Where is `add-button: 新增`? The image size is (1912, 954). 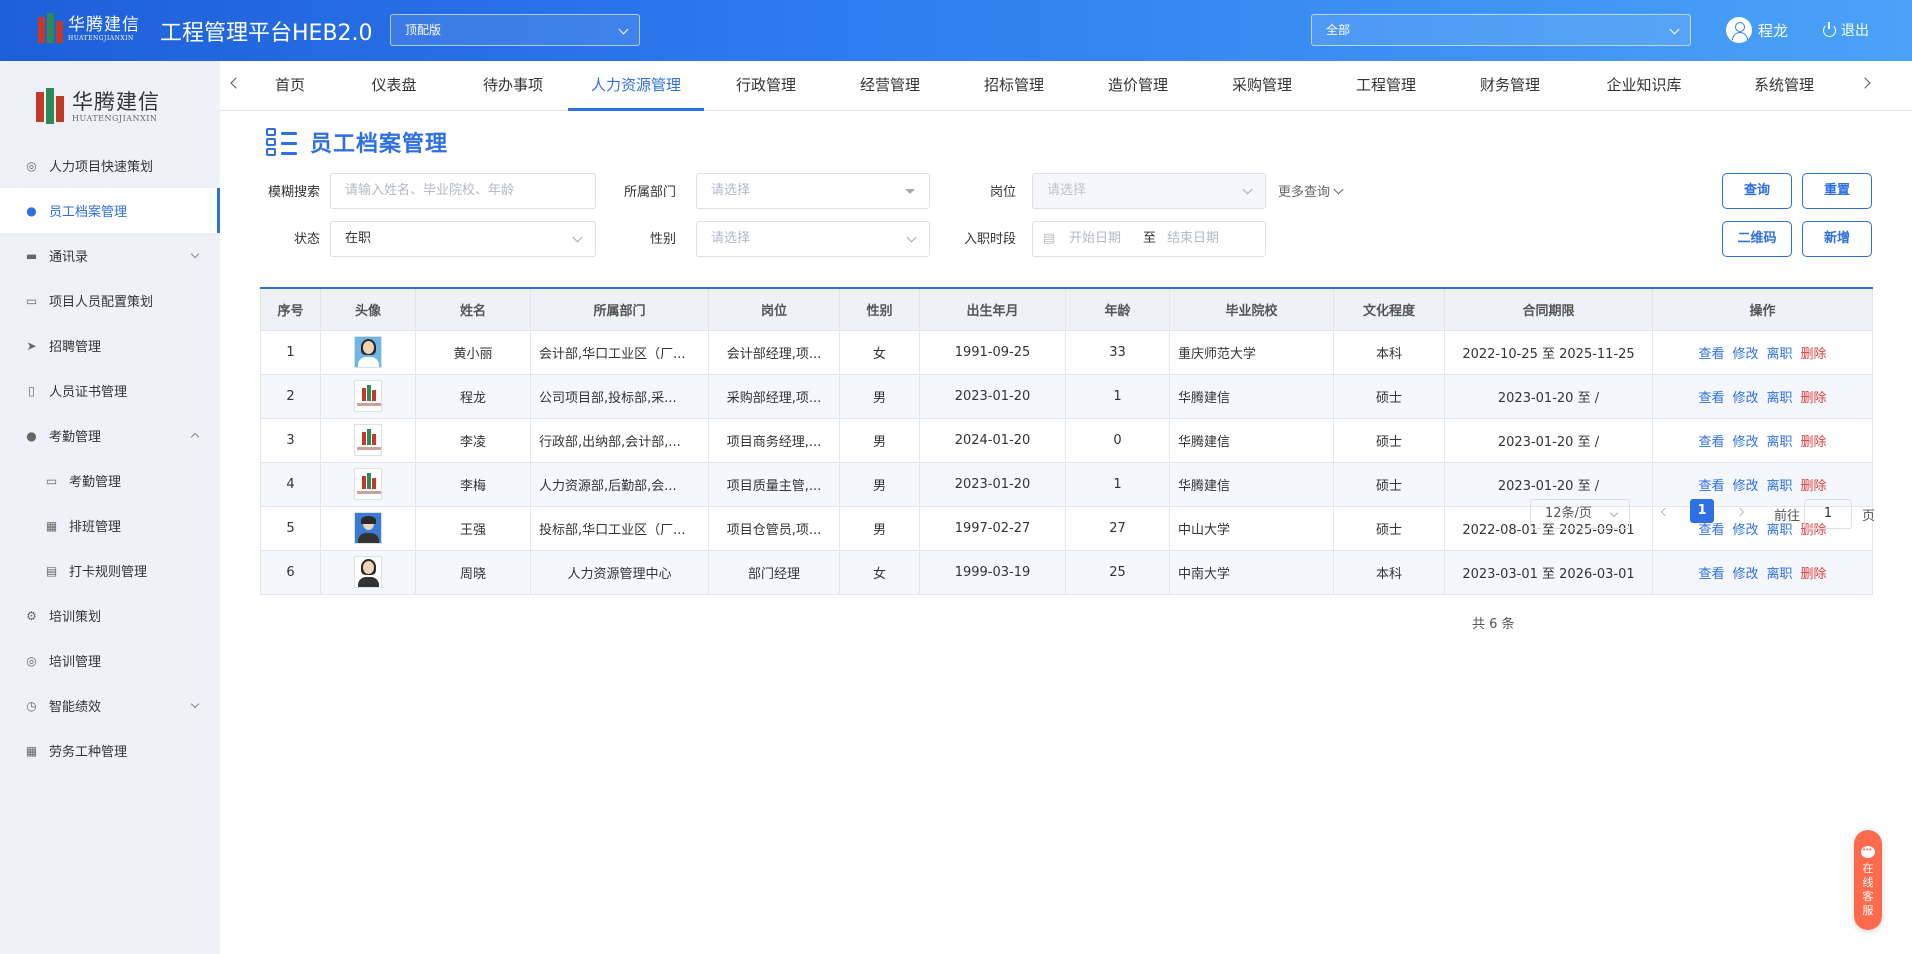
add-button: 新增 is located at coordinates (1837, 239).